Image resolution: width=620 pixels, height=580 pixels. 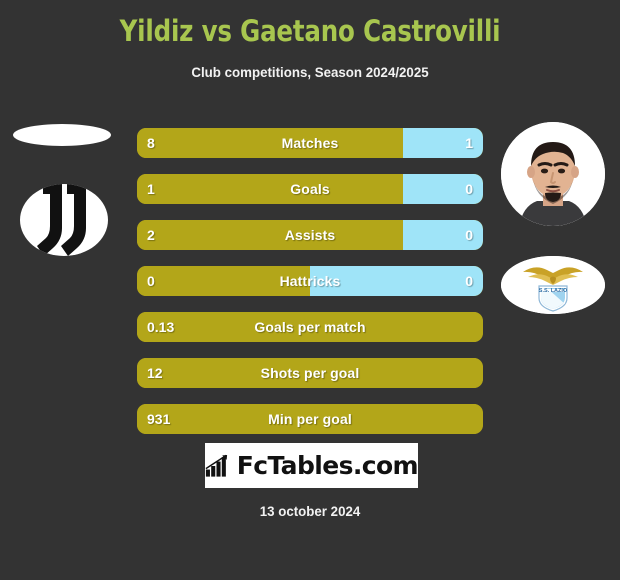 I want to click on fctables-brand-logo: FcTables.com, so click(x=312, y=465).